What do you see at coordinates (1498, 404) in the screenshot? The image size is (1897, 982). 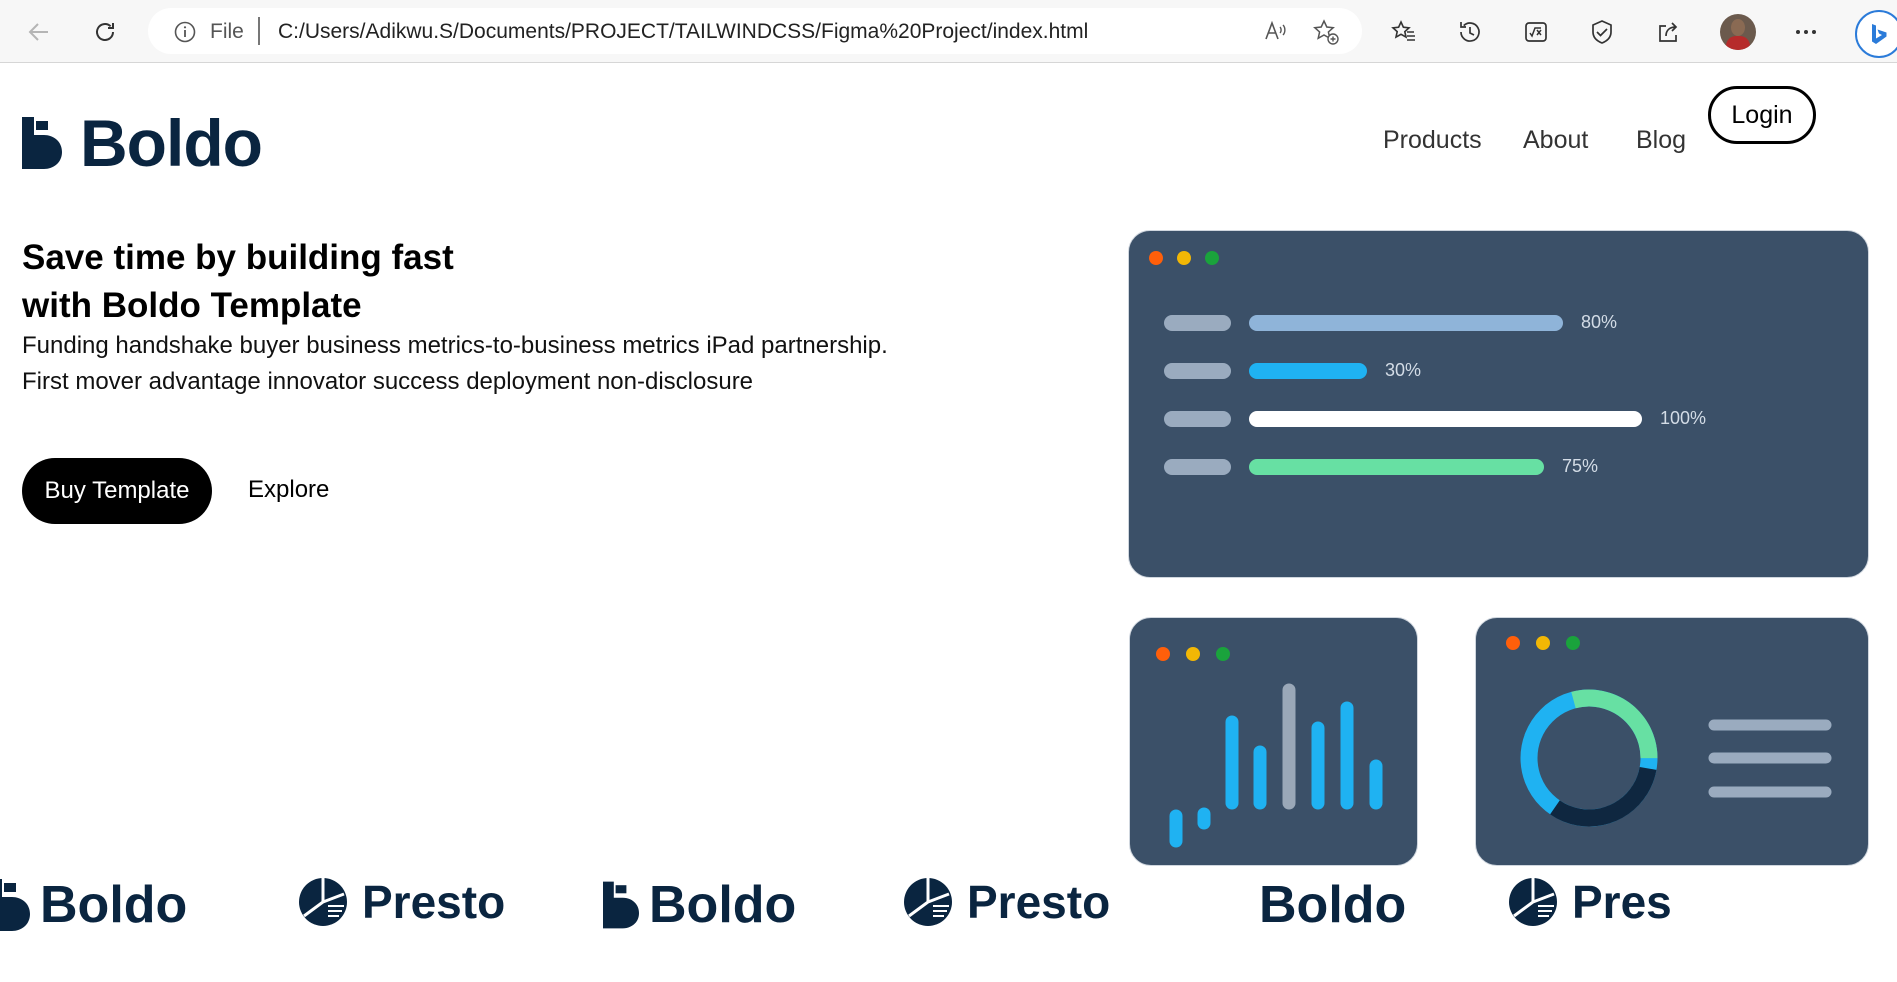 I see `progress-card: 80% 30% 100% 75%` at bounding box center [1498, 404].